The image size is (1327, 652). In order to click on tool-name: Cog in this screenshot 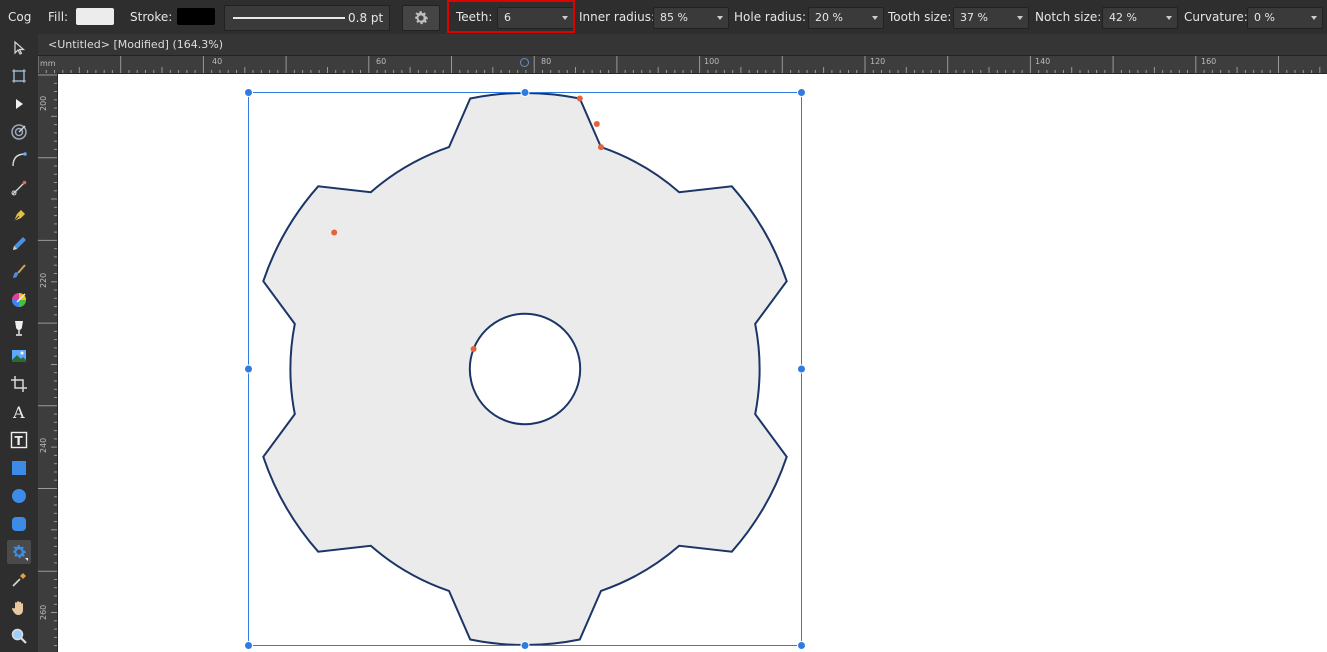, I will do `click(20, 17)`.